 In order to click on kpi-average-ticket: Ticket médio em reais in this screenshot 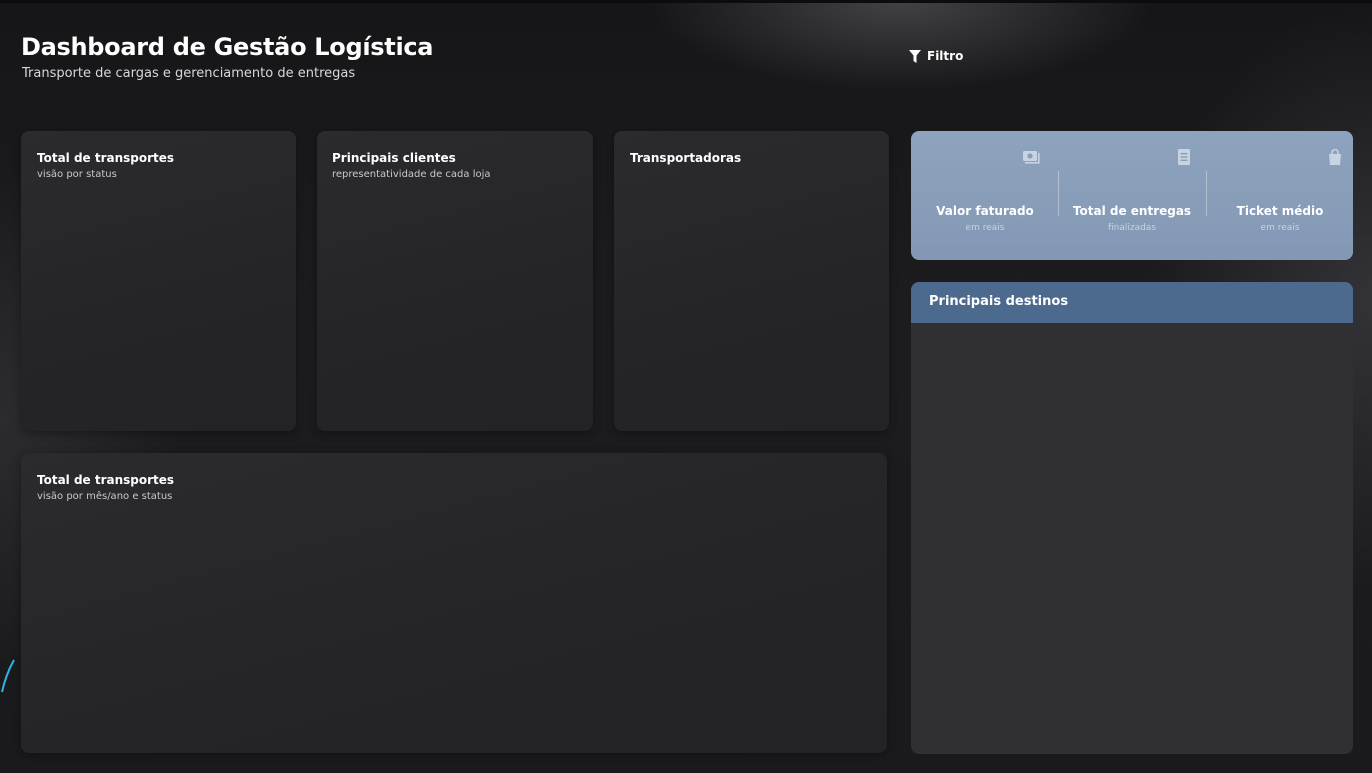, I will do `click(1279, 195)`.